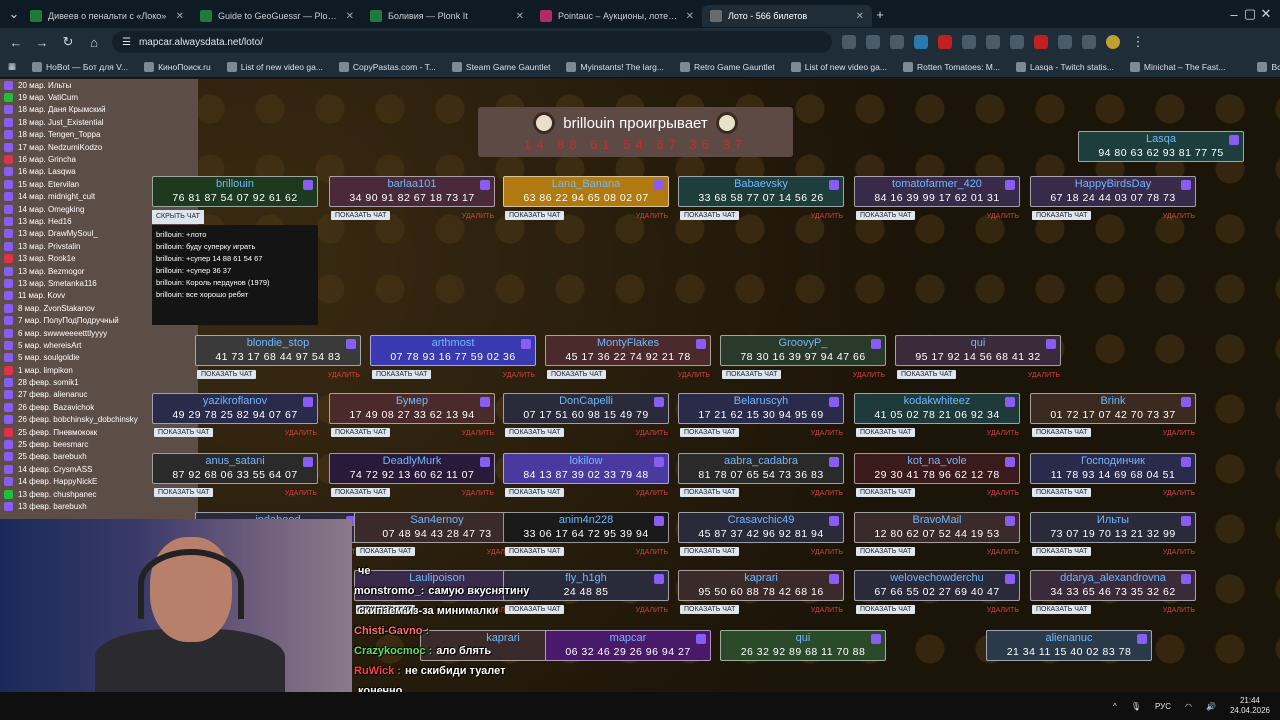  I want to click on microphone-icon: 🎙, so click(1136, 706).